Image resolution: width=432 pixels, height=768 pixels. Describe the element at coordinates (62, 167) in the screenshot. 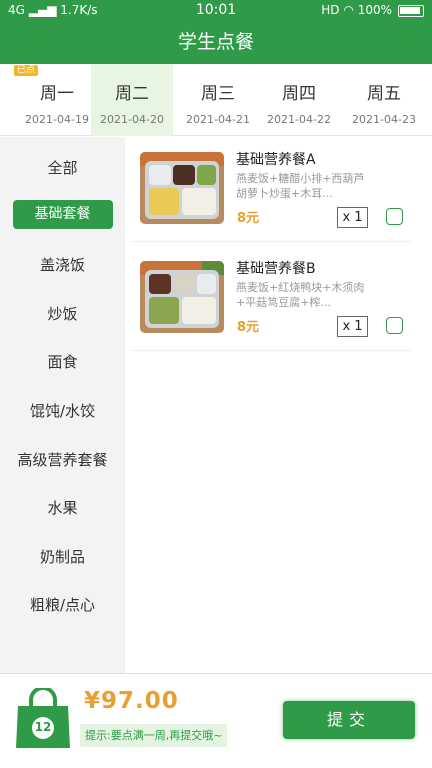

I see `category-all: 全部` at that location.